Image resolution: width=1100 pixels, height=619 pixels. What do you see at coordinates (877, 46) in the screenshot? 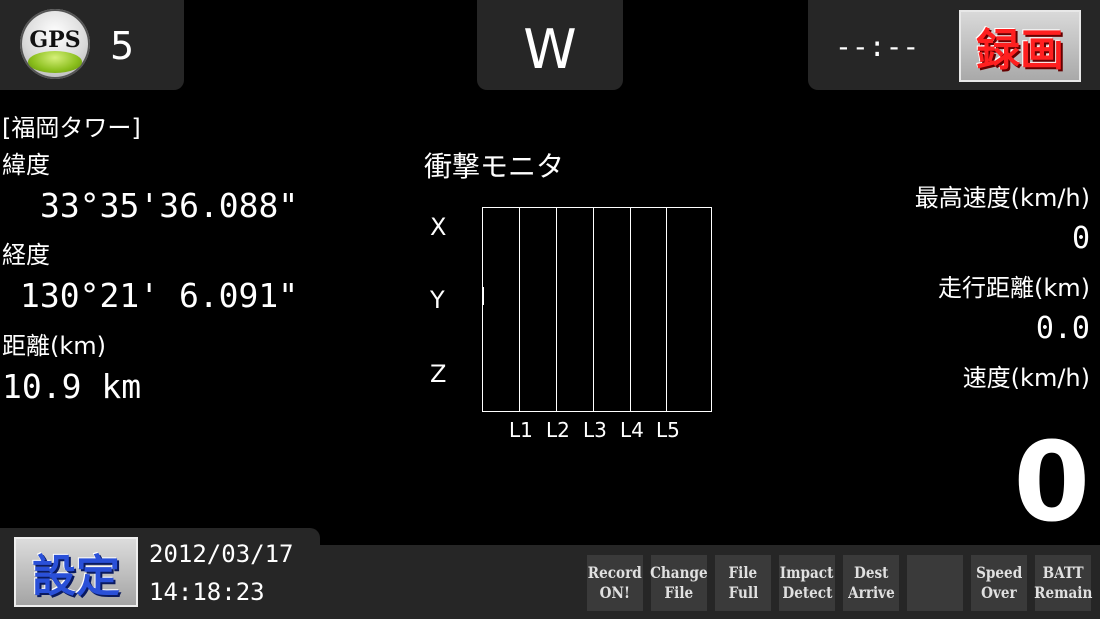
I see `clock-display: --:--` at bounding box center [877, 46].